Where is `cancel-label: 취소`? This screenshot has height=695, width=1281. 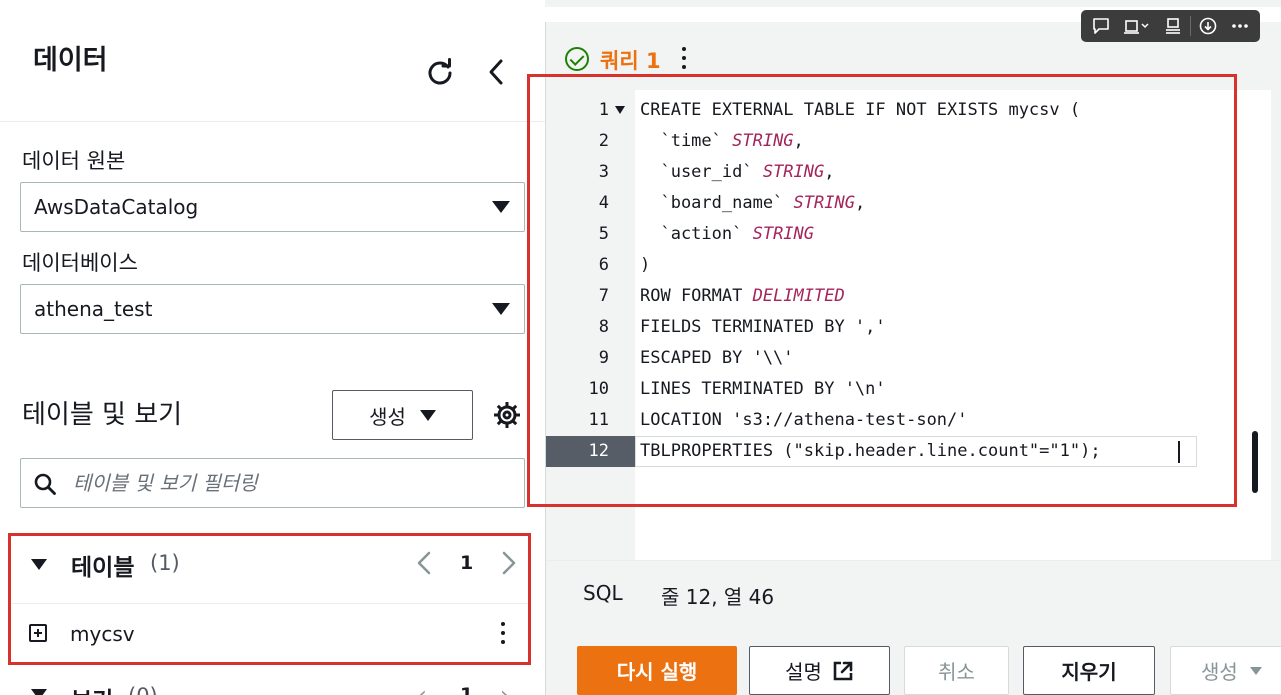 cancel-label: 취소 is located at coordinates (956, 672).